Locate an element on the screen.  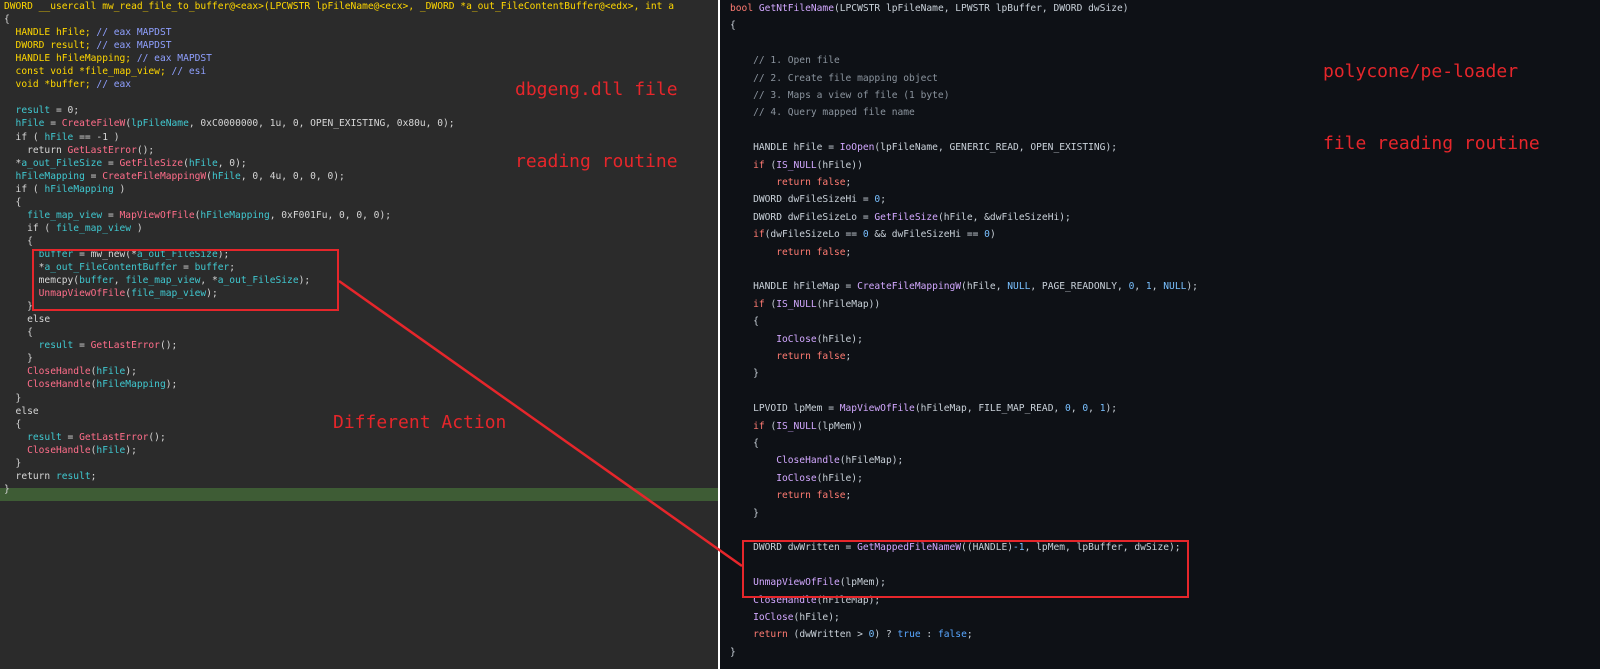
left-code-line: HANDLE hFile; // eax MAPDST is located at coordinates (88, 32).